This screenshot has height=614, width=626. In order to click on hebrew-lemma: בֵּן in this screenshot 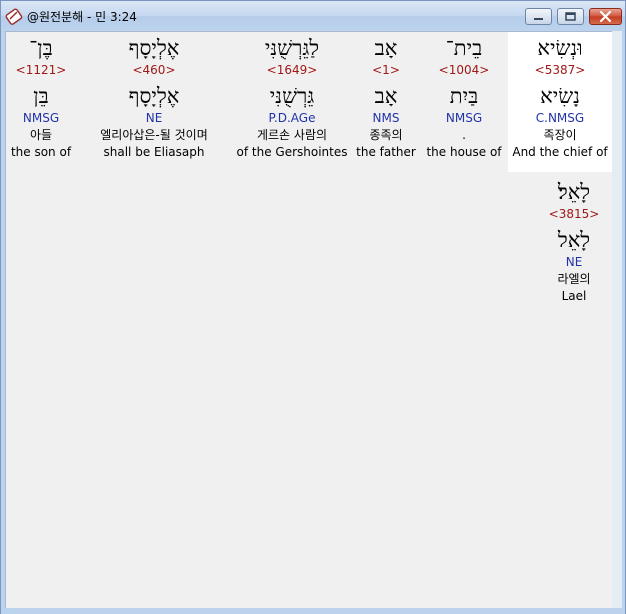, I will do `click(41, 96)`.